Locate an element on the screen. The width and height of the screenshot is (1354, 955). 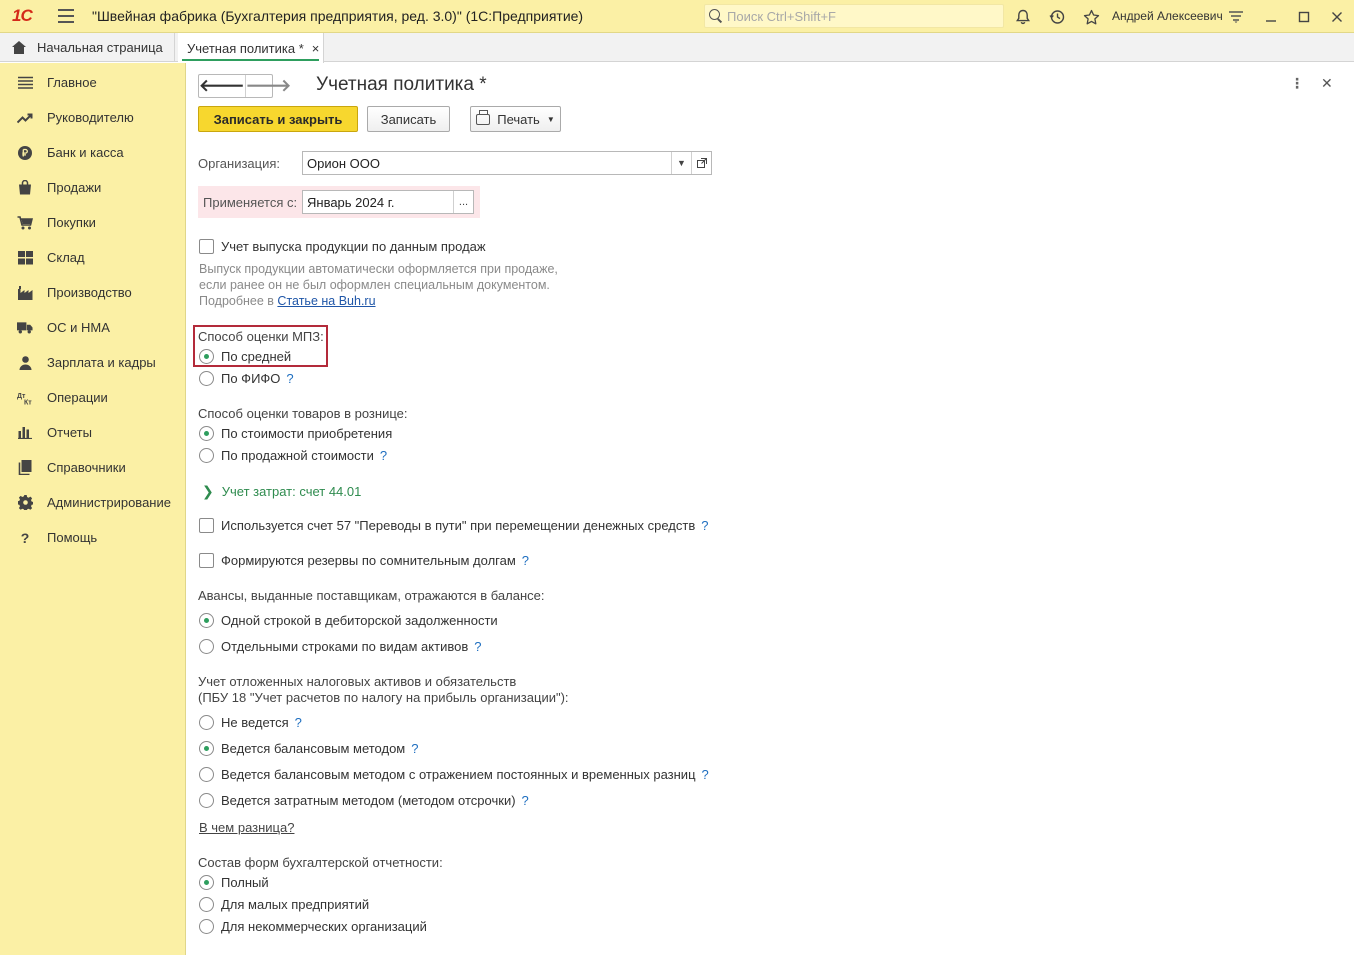
mpz-group-label: Способ оценки МПЗ: is located at coordinates (261, 336).